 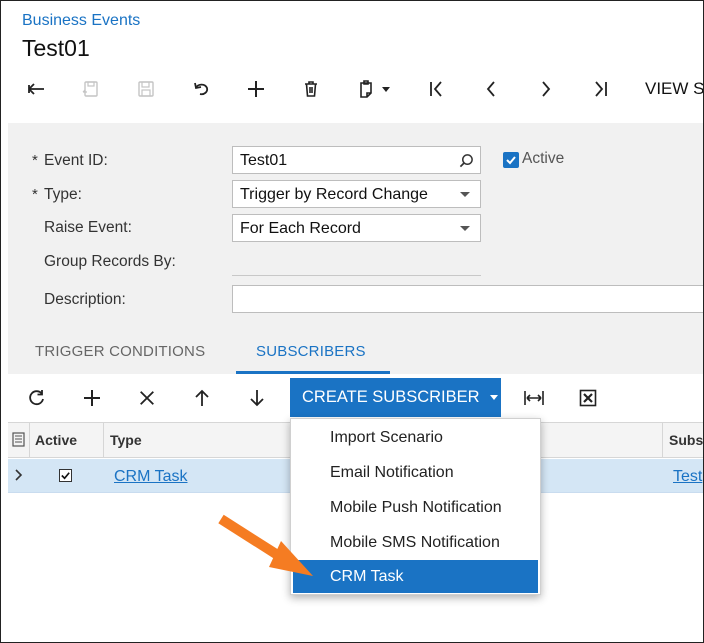 I want to click on page-title: Test01, so click(x=56, y=48).